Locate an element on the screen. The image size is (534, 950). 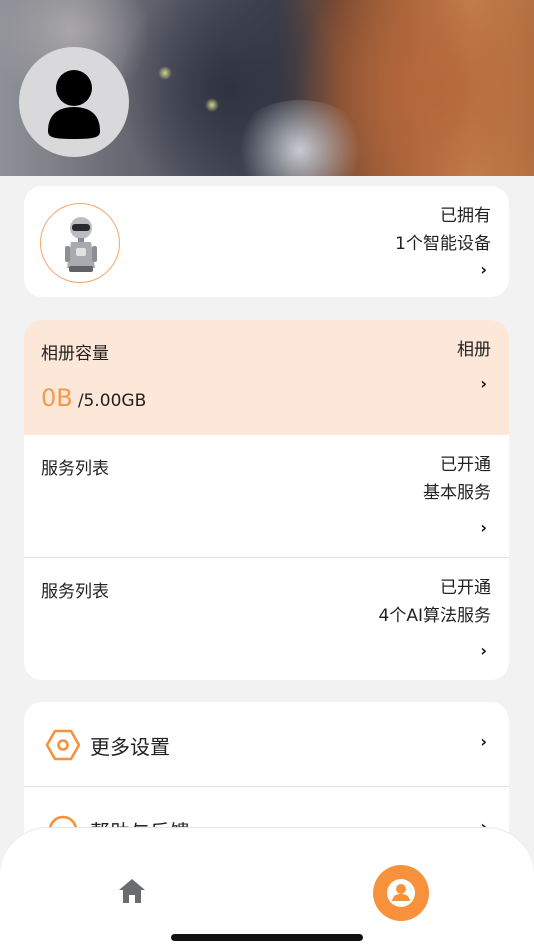
user-avatar is located at coordinates (74, 102).